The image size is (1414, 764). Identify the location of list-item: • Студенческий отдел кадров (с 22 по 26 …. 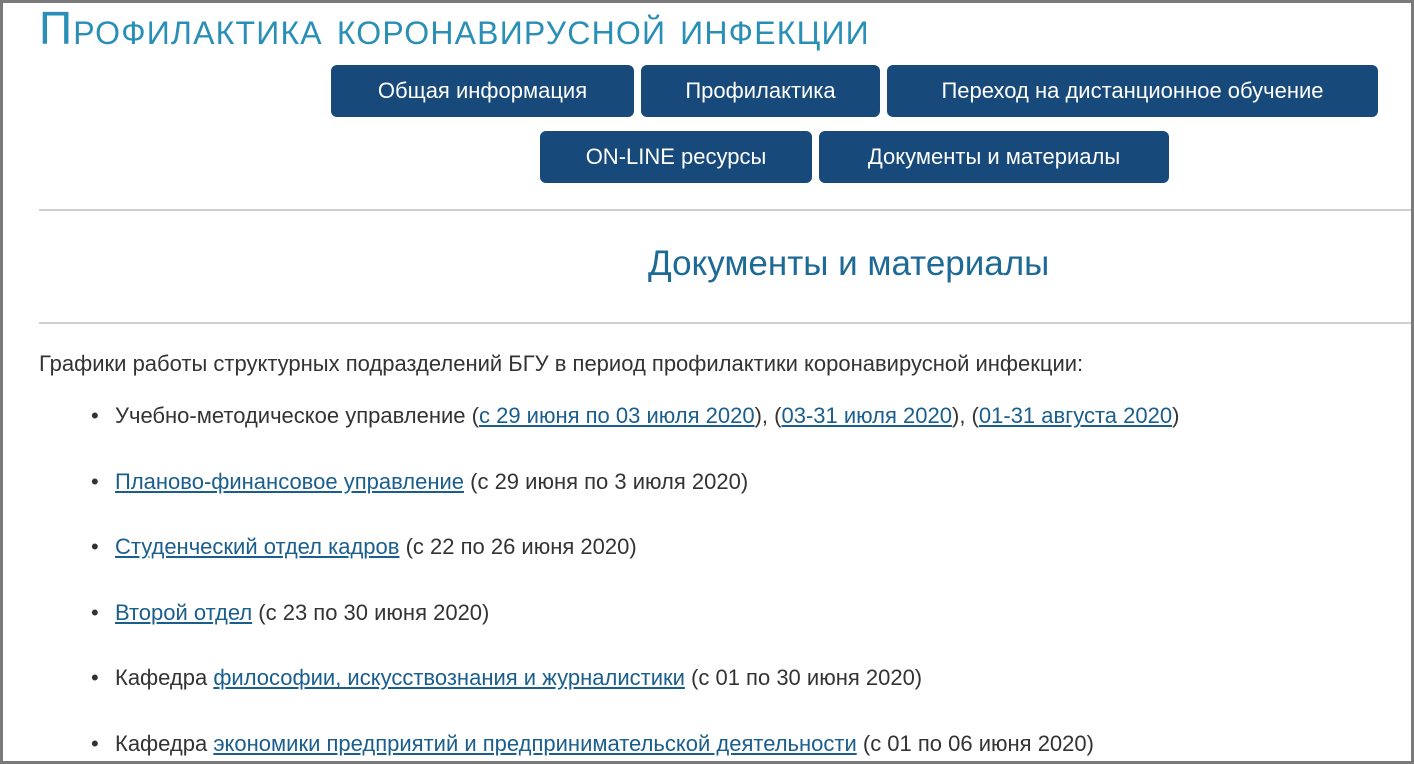
(589, 566).